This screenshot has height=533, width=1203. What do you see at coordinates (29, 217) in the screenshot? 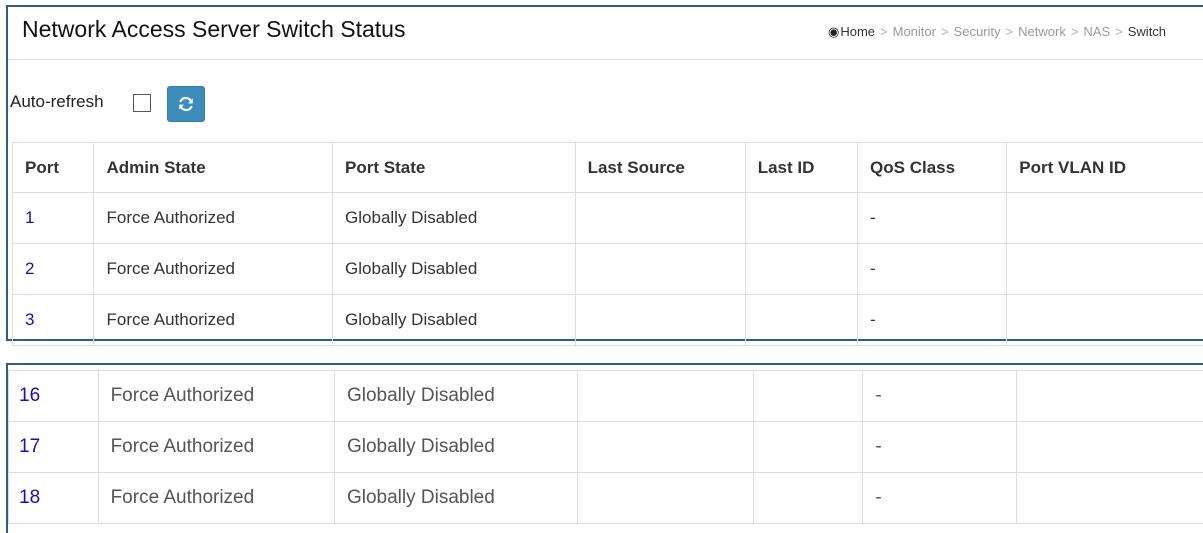
I see `port-link: 1` at bounding box center [29, 217].